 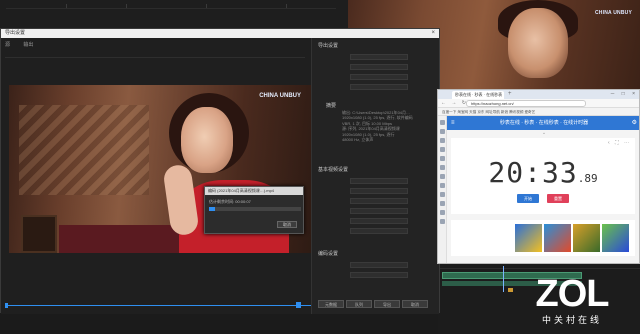 What do you see at coordinates (558, 198) in the screenshot?
I see `reset-button: 重置` at bounding box center [558, 198].